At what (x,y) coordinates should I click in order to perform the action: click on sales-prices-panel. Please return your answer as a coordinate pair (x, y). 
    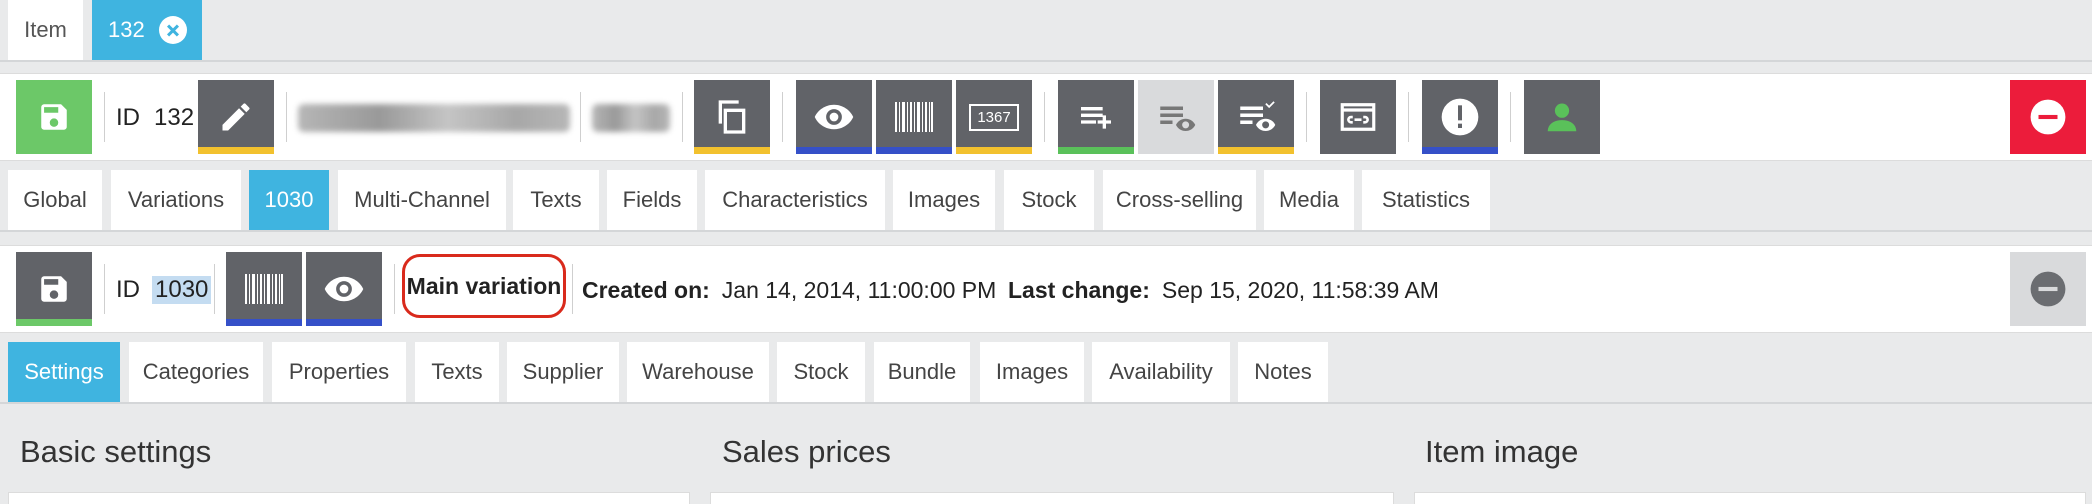
    Looking at the image, I should click on (1052, 498).